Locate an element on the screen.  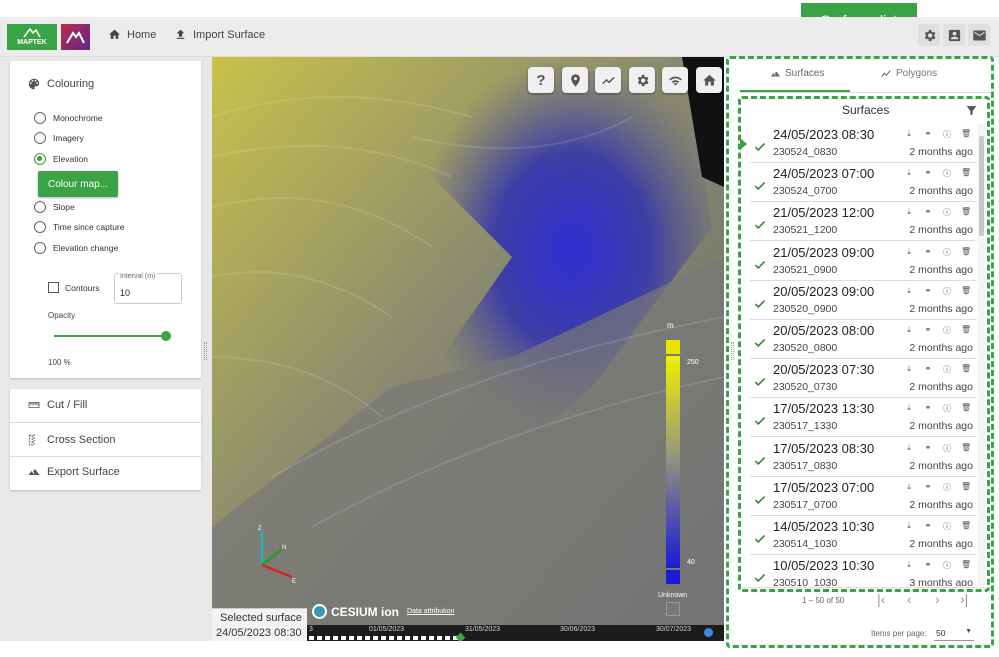
location-button is located at coordinates (575, 80).